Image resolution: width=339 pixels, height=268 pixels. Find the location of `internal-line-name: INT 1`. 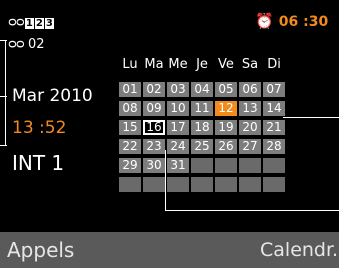

internal-line-name: INT 1 is located at coordinates (38, 163).